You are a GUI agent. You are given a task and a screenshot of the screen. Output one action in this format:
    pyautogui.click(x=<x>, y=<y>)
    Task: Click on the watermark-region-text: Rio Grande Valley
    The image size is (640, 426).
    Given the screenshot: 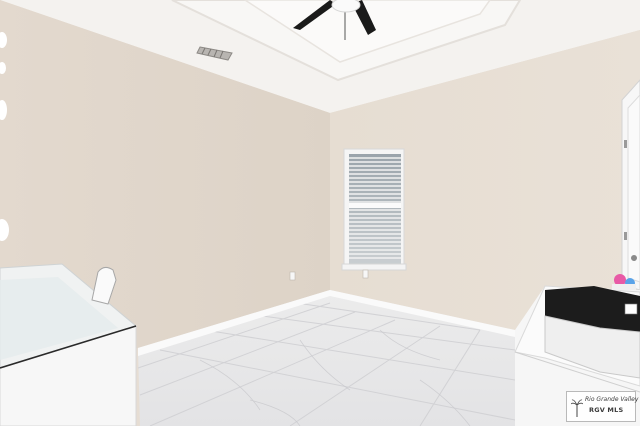 What is the action you would take?
    pyautogui.click(x=612, y=399)
    